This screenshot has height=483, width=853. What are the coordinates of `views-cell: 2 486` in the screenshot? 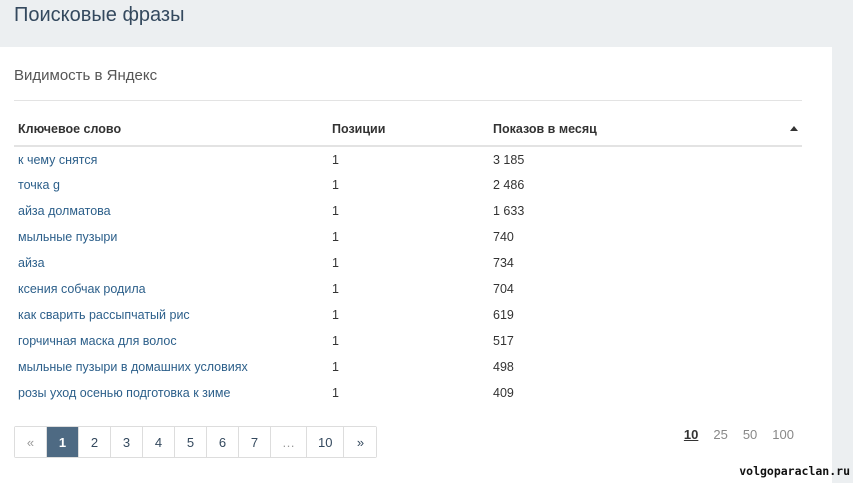 It's located at (509, 185).